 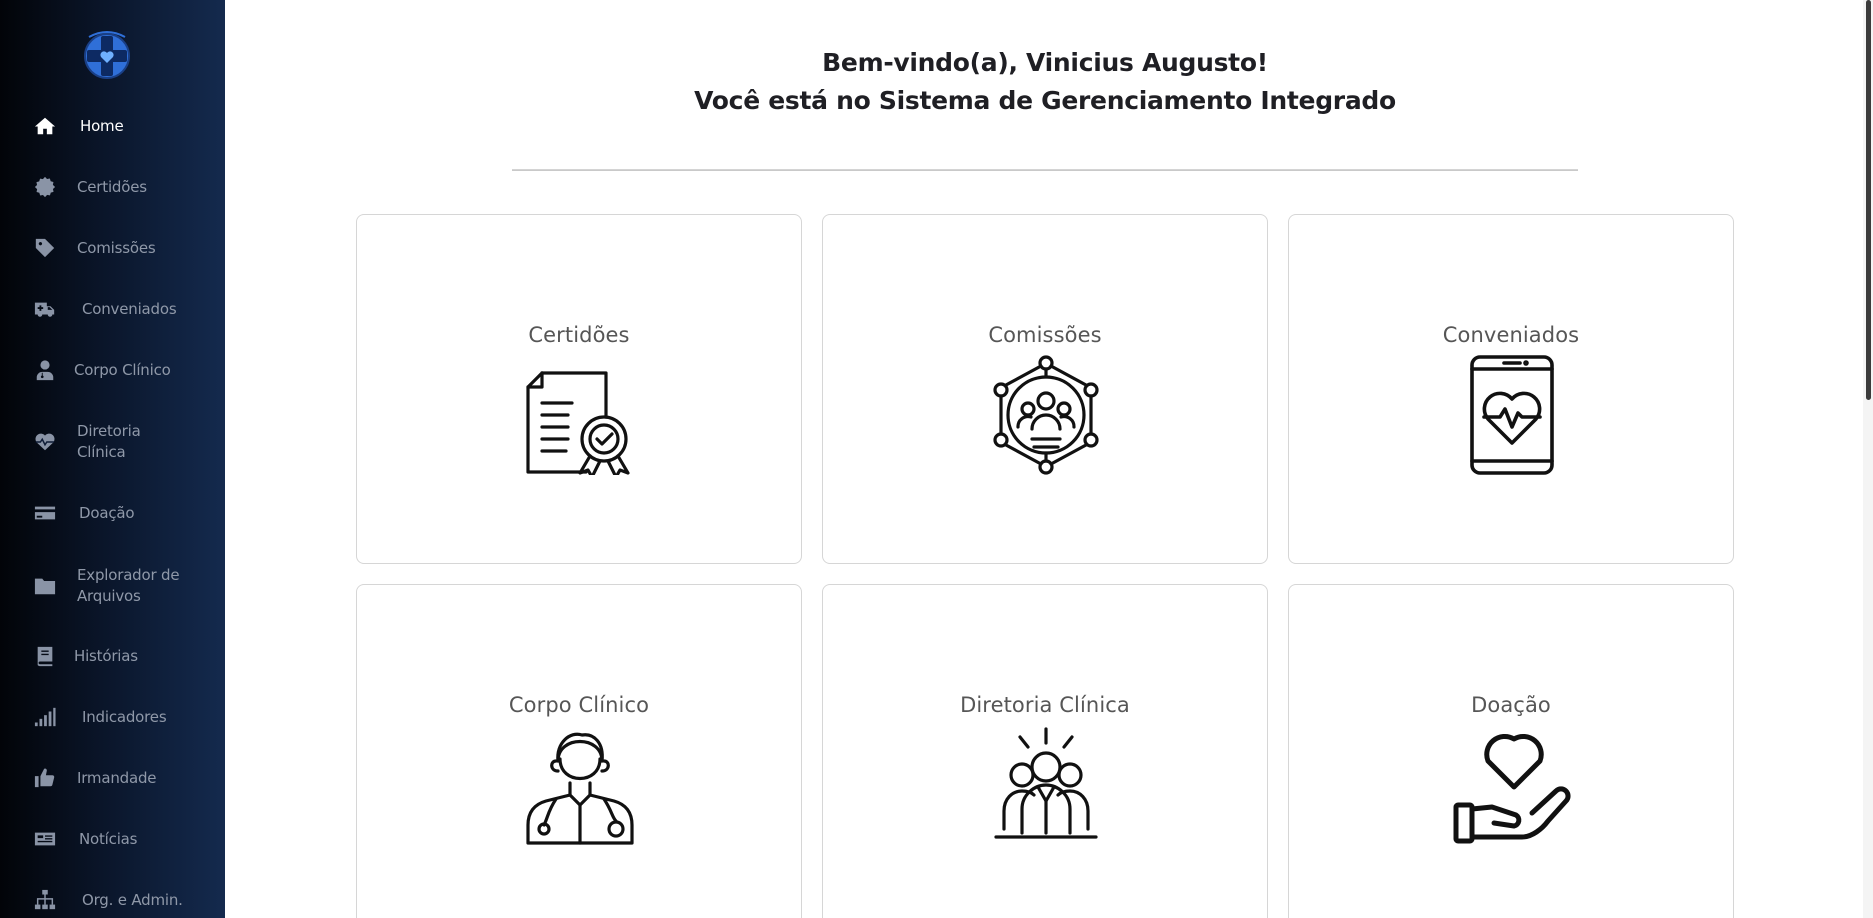 I want to click on tag-icon, so click(x=45, y=248).